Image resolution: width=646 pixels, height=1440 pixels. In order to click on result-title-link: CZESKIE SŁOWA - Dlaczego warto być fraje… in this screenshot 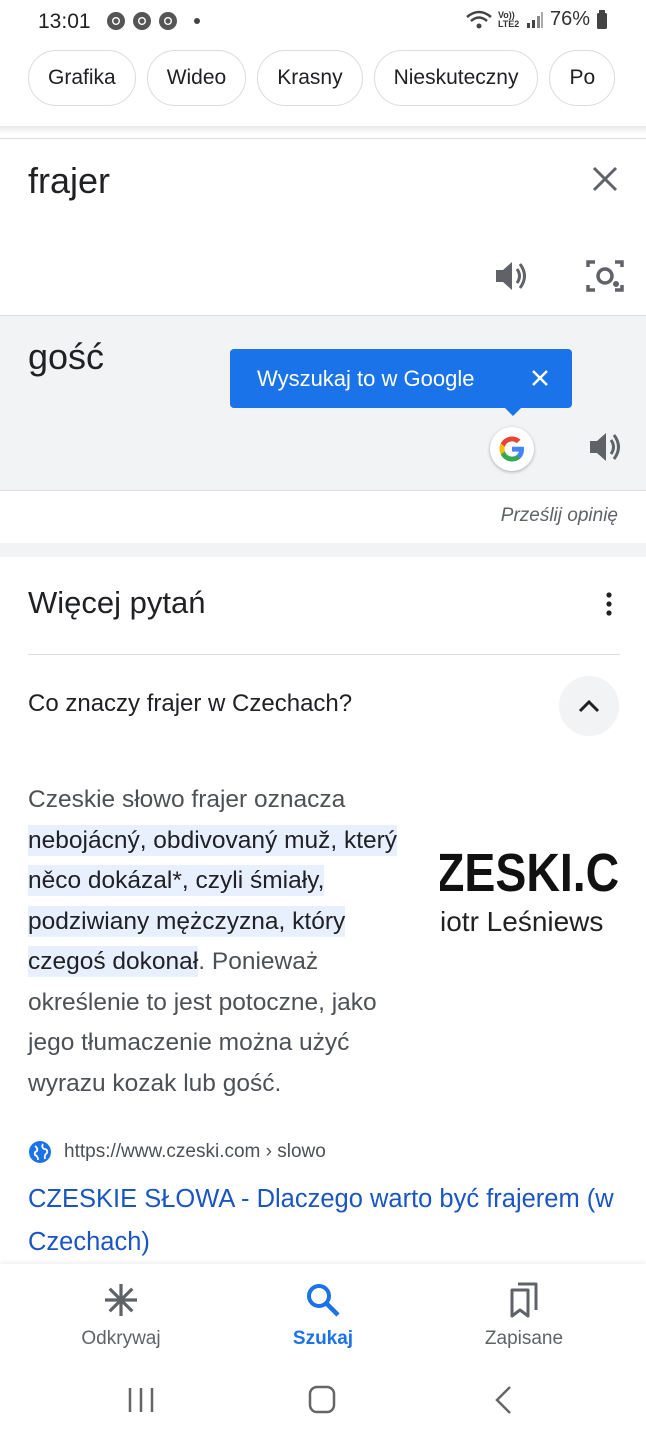, I will do `click(328, 1221)`.